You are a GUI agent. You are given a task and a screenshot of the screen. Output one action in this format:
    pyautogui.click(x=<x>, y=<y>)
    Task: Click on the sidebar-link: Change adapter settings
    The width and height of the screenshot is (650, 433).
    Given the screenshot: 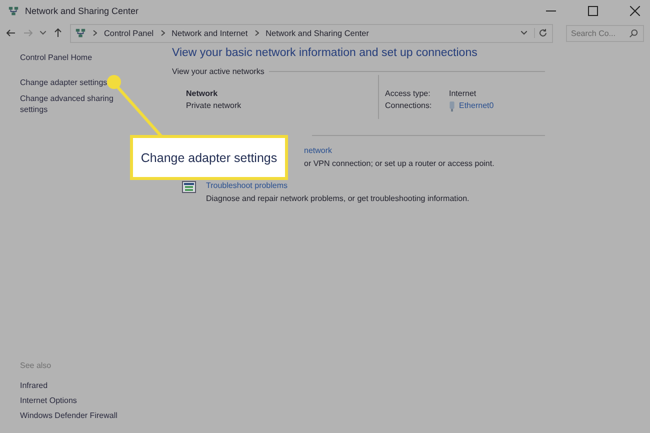 What is the action you would take?
    pyautogui.click(x=75, y=82)
    